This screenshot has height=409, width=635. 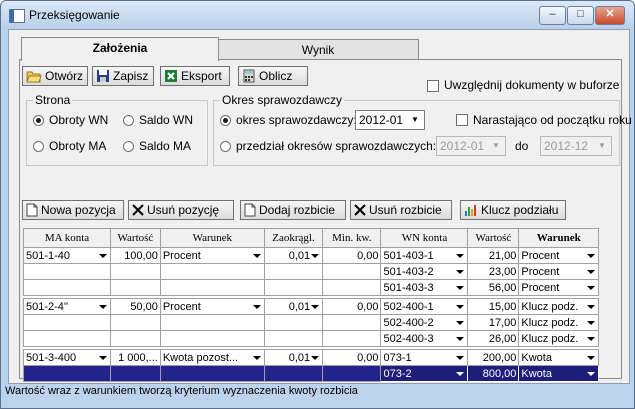 What do you see at coordinates (576, 146) in the screenshot?
I see `range-to-select: 2012-12 ▼` at bounding box center [576, 146].